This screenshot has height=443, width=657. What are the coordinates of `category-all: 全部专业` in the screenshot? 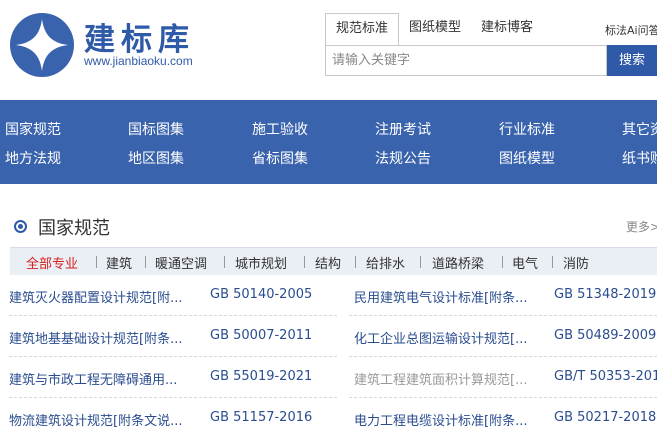 It's located at (52, 262).